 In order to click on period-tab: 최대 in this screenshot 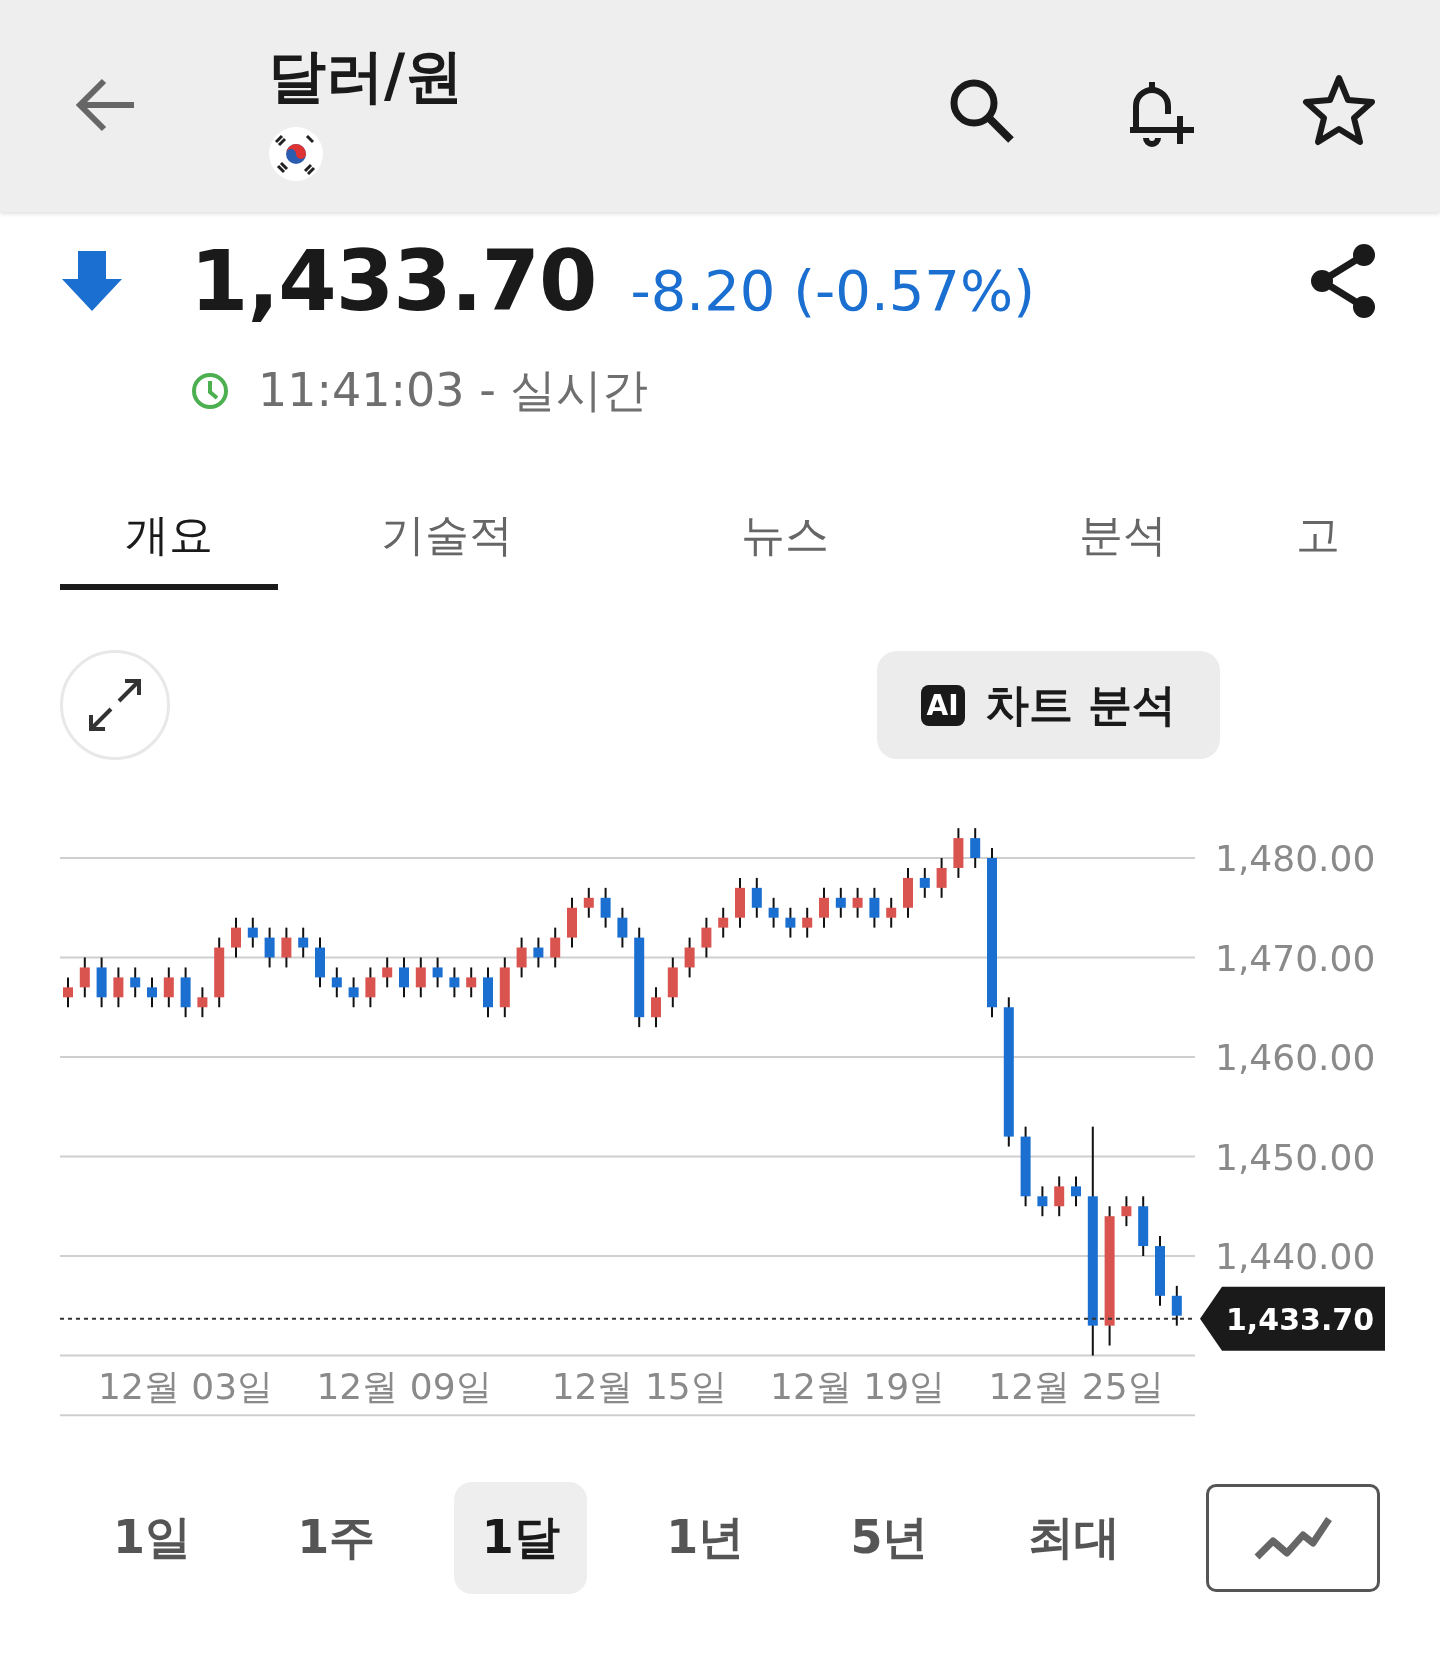, I will do `click(1073, 1538)`.